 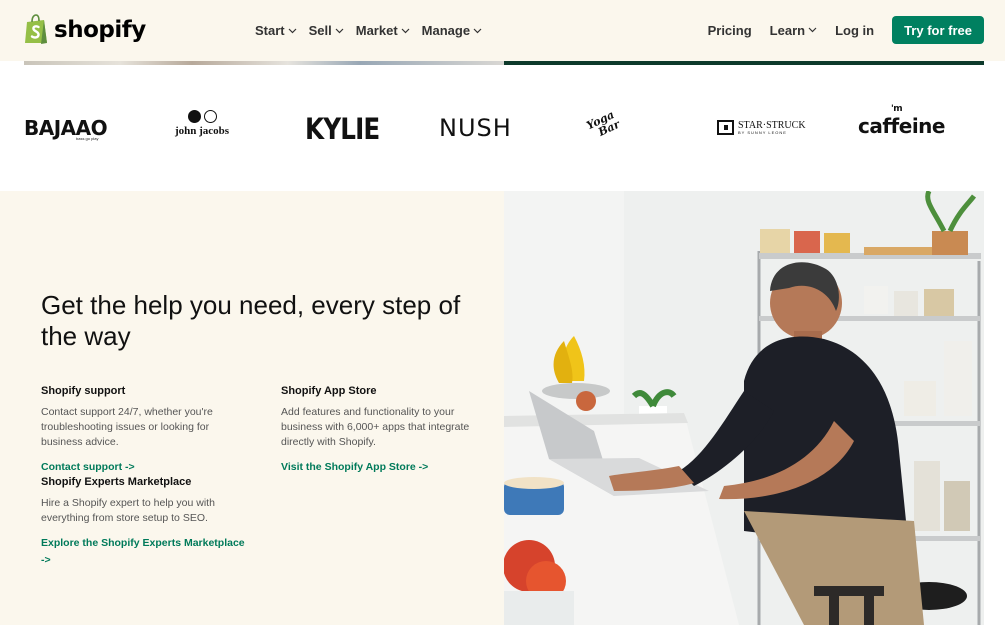 I want to click on cropped-image-strip-dark, so click(x=744, y=63).